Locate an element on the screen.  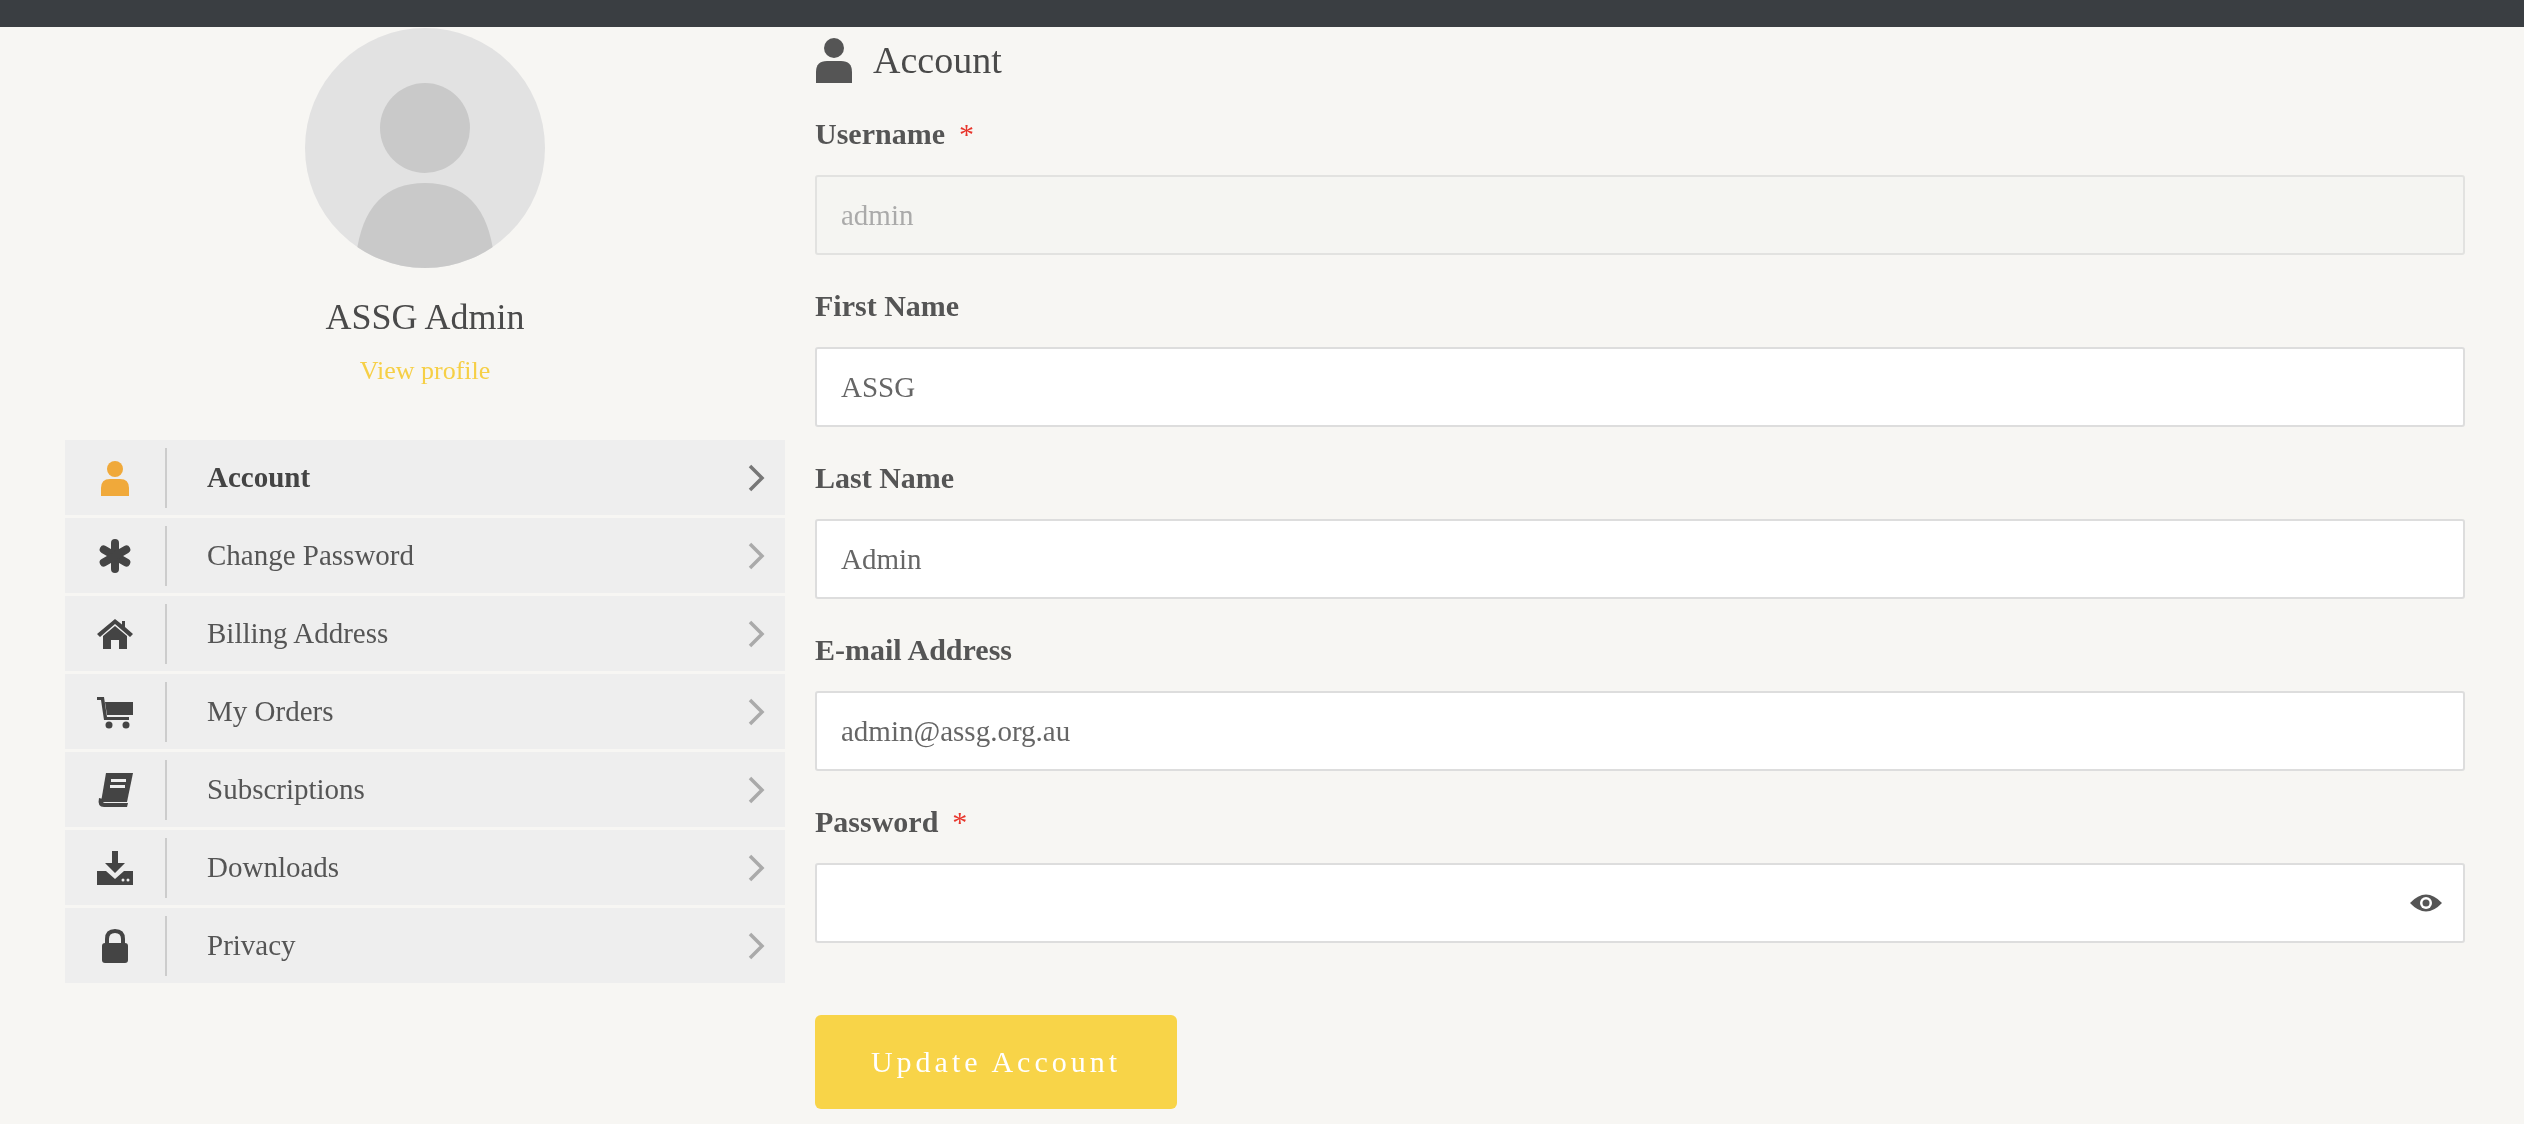
field-label: Password is located at coordinates (877, 822).